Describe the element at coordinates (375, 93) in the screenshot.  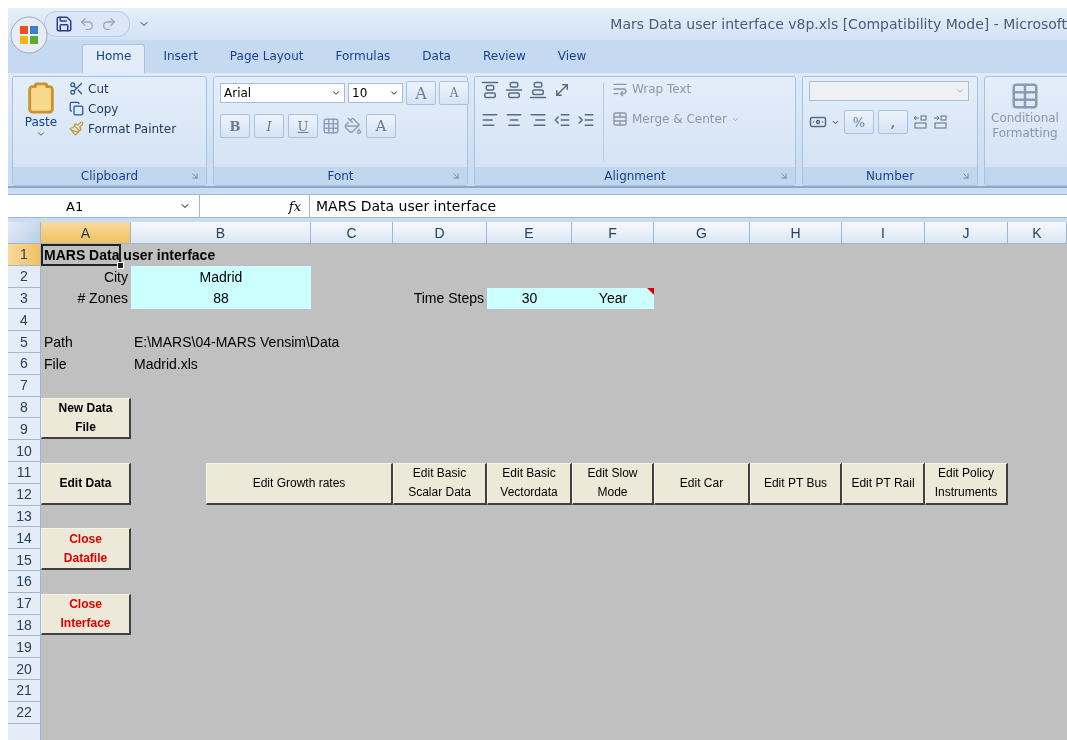
I see `font-size-field: 10` at that location.